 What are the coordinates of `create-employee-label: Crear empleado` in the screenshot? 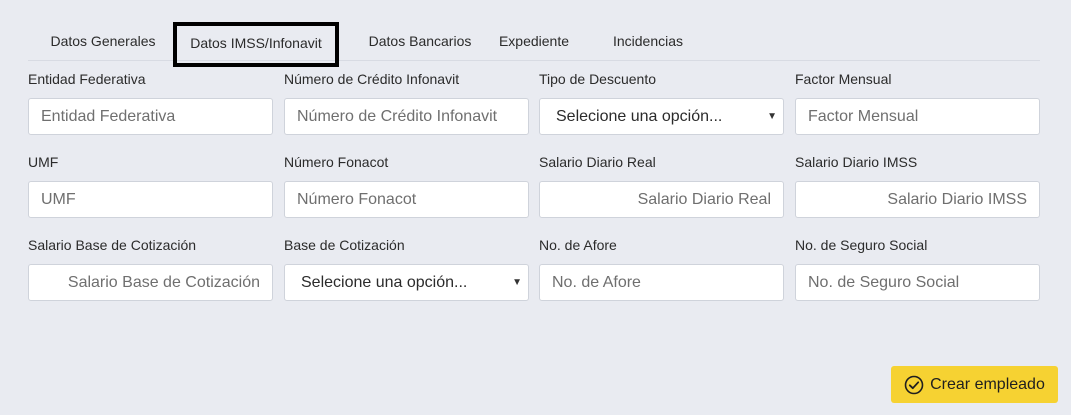 It's located at (987, 384).